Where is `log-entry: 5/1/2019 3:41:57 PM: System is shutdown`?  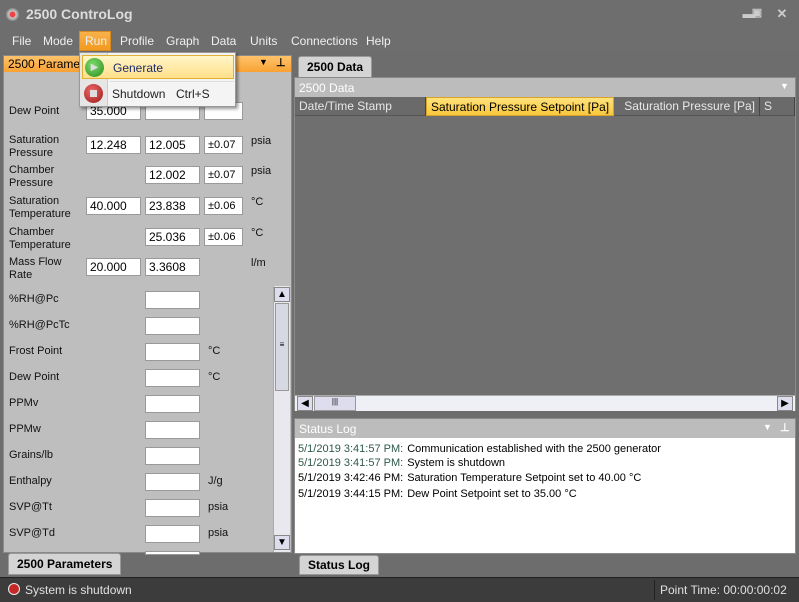 log-entry: 5/1/2019 3:41:57 PM: System is shutdown is located at coordinates (401, 463).